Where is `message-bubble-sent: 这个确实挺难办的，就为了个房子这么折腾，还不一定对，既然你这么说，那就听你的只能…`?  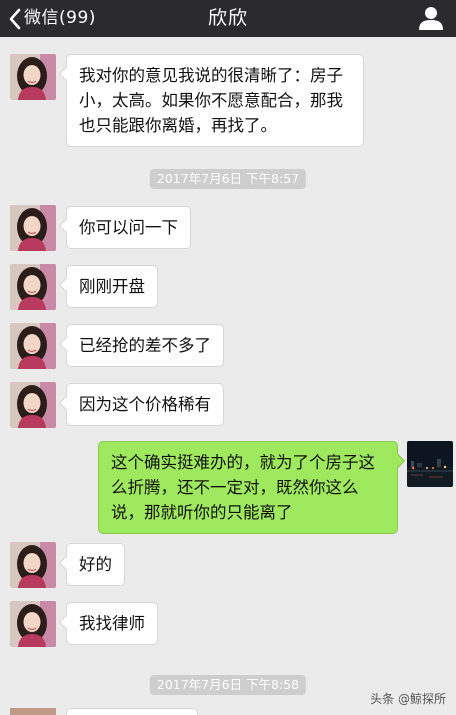
message-bubble-sent: 这个确实挺难办的，就为了个房子这么折腾，还不一定对，既然你这么说，那就听你的只能… is located at coordinates (252, 487).